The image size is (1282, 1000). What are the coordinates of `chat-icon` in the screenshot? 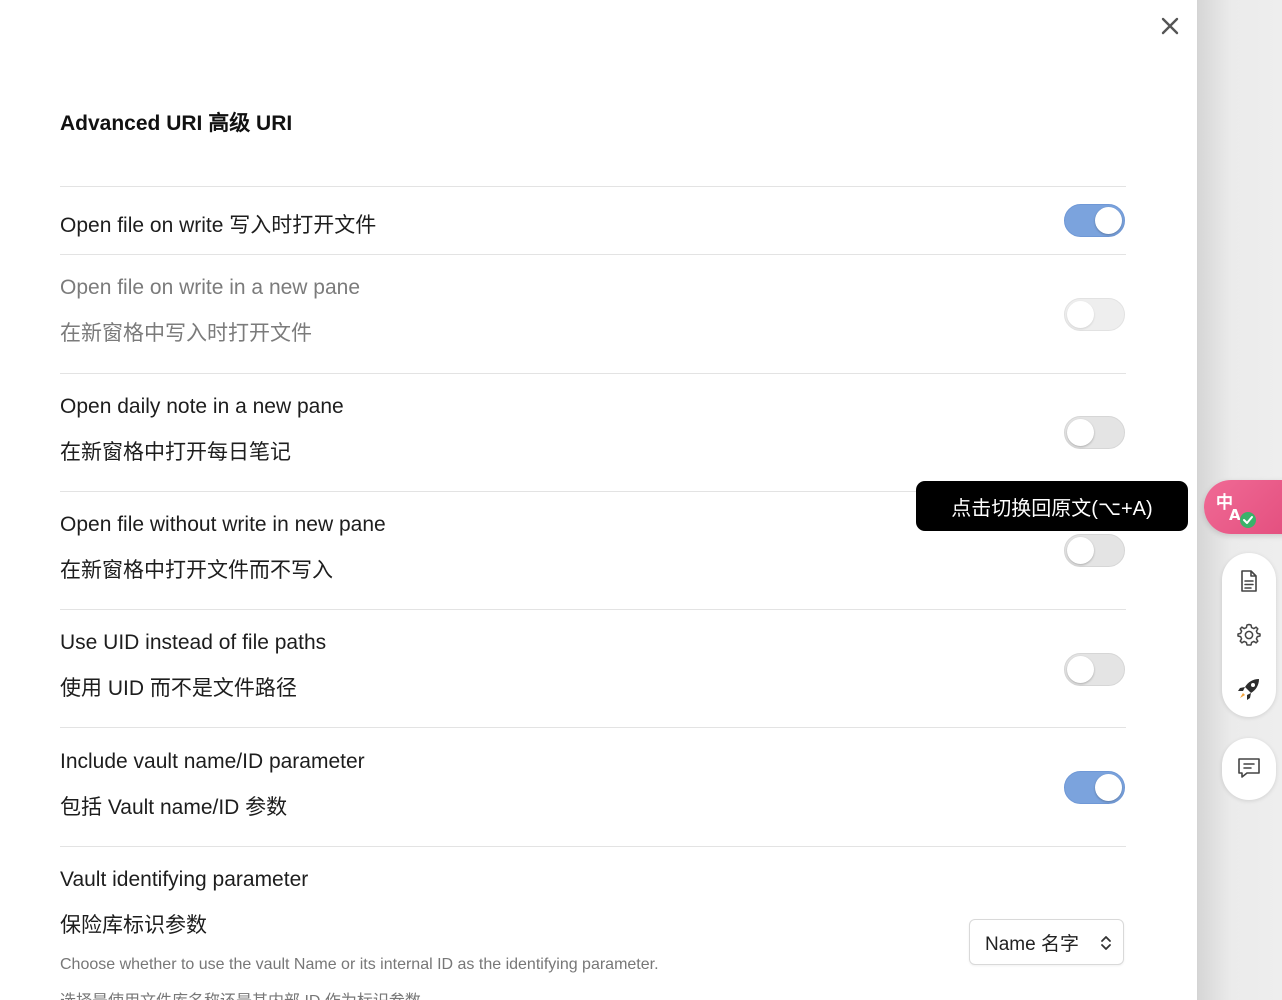 It's located at (1249, 768).